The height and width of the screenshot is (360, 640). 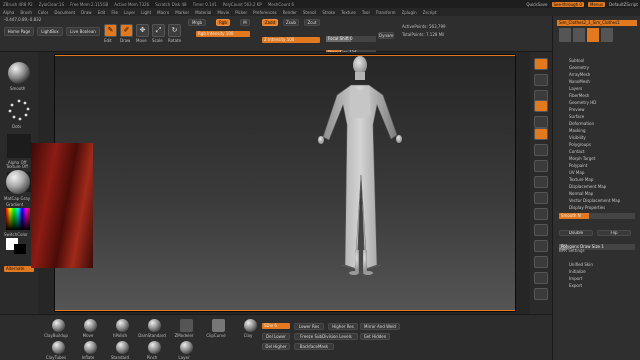 I want to click on freeze-subdiv-button: Freeze SubDivision Levels, so click(x=326, y=336).